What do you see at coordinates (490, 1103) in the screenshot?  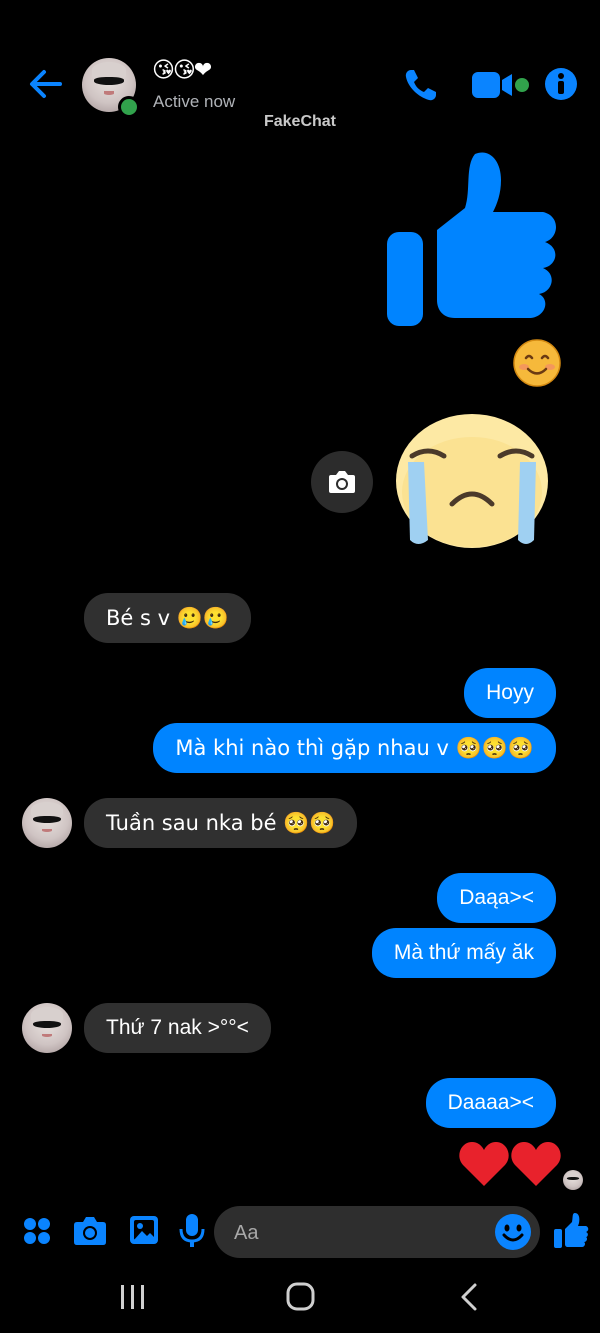 I see `outgoing-message: Daaaa><` at bounding box center [490, 1103].